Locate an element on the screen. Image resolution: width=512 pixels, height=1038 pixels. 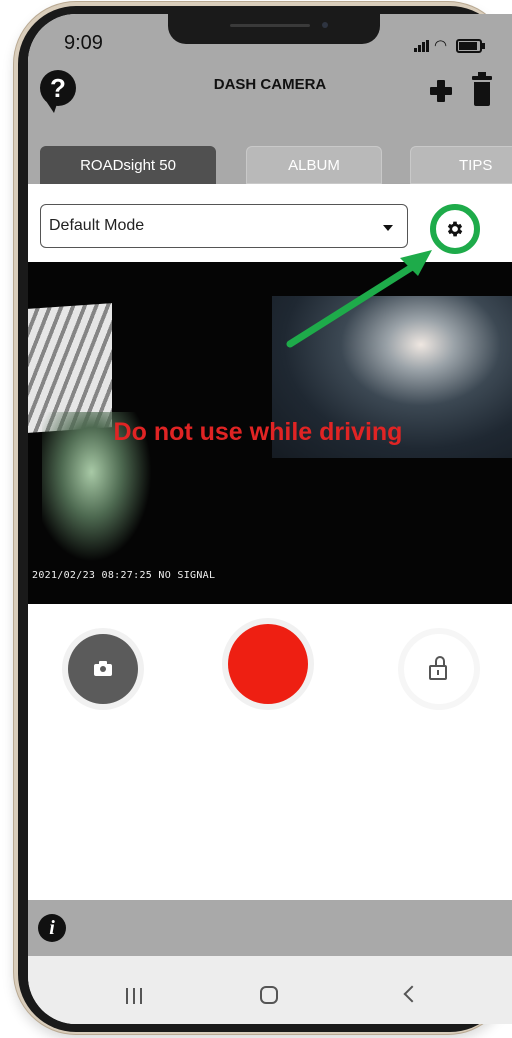
info-button: i is located at coordinates (52, 928).